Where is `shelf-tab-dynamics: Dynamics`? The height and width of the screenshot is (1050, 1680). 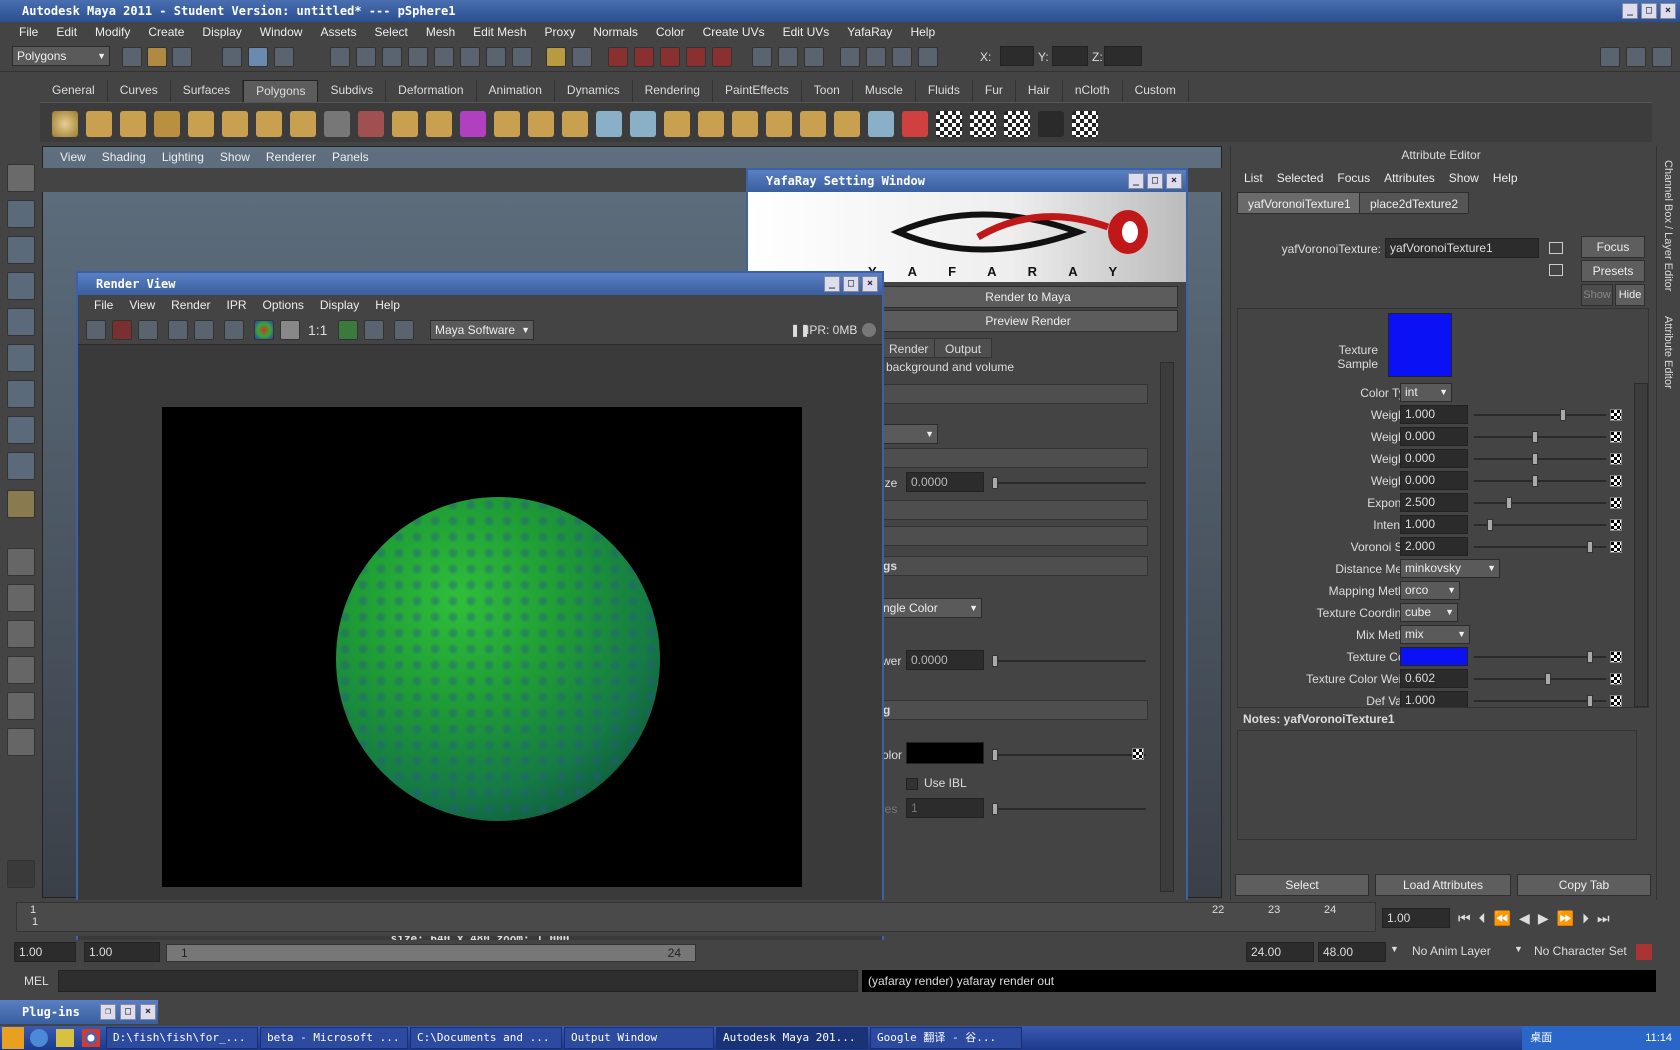
shelf-tab-dynamics: Dynamics is located at coordinates (594, 91).